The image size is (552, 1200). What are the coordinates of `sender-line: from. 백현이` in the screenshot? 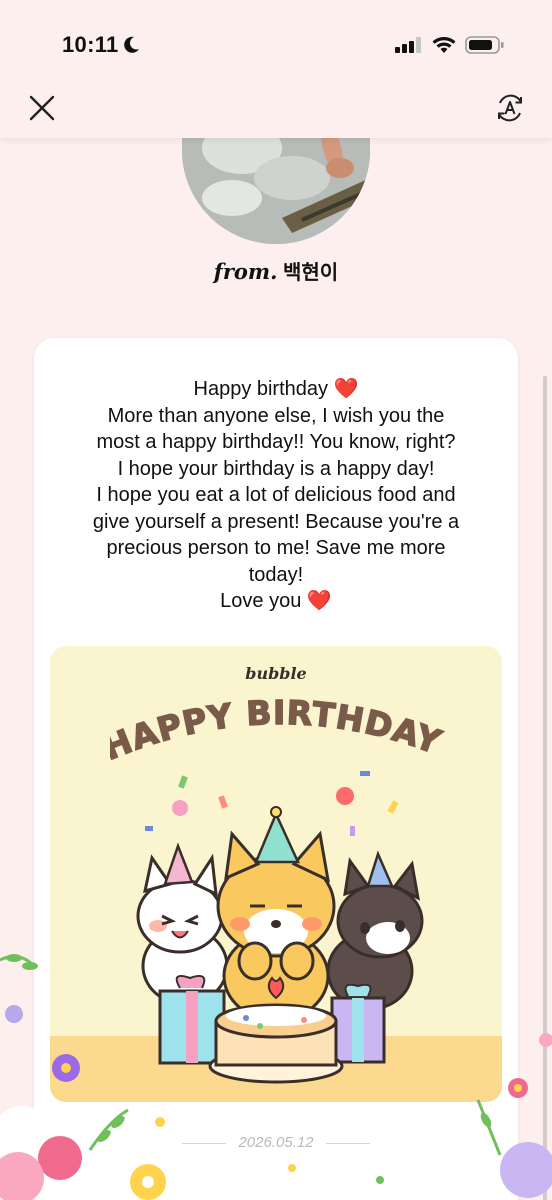 It's located at (276, 270).